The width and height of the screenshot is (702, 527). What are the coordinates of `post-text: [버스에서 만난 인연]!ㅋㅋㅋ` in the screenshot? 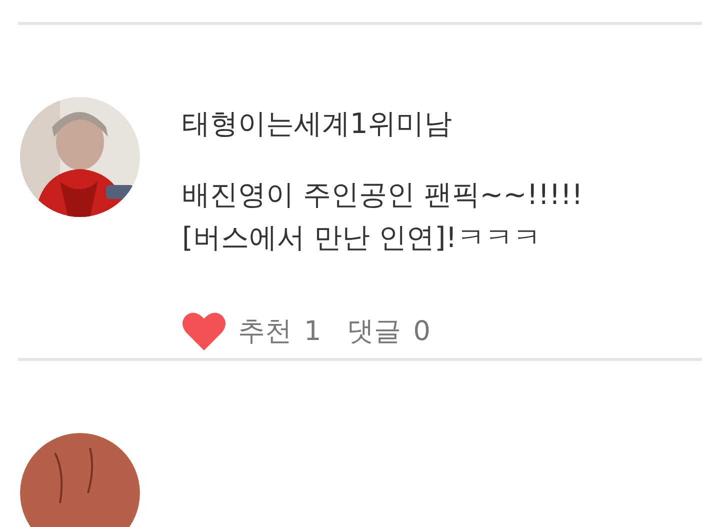 It's located at (362, 238).